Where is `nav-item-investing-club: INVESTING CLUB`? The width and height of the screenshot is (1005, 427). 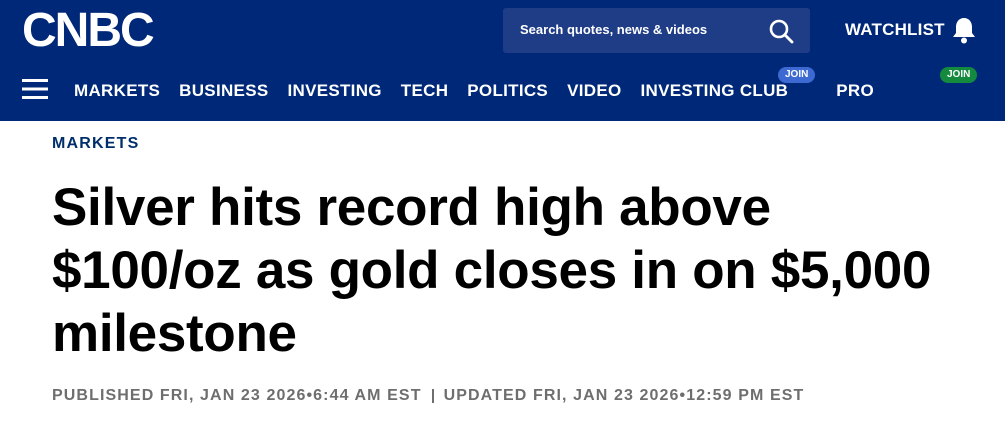
nav-item-investing-club: INVESTING CLUB is located at coordinates (714, 92).